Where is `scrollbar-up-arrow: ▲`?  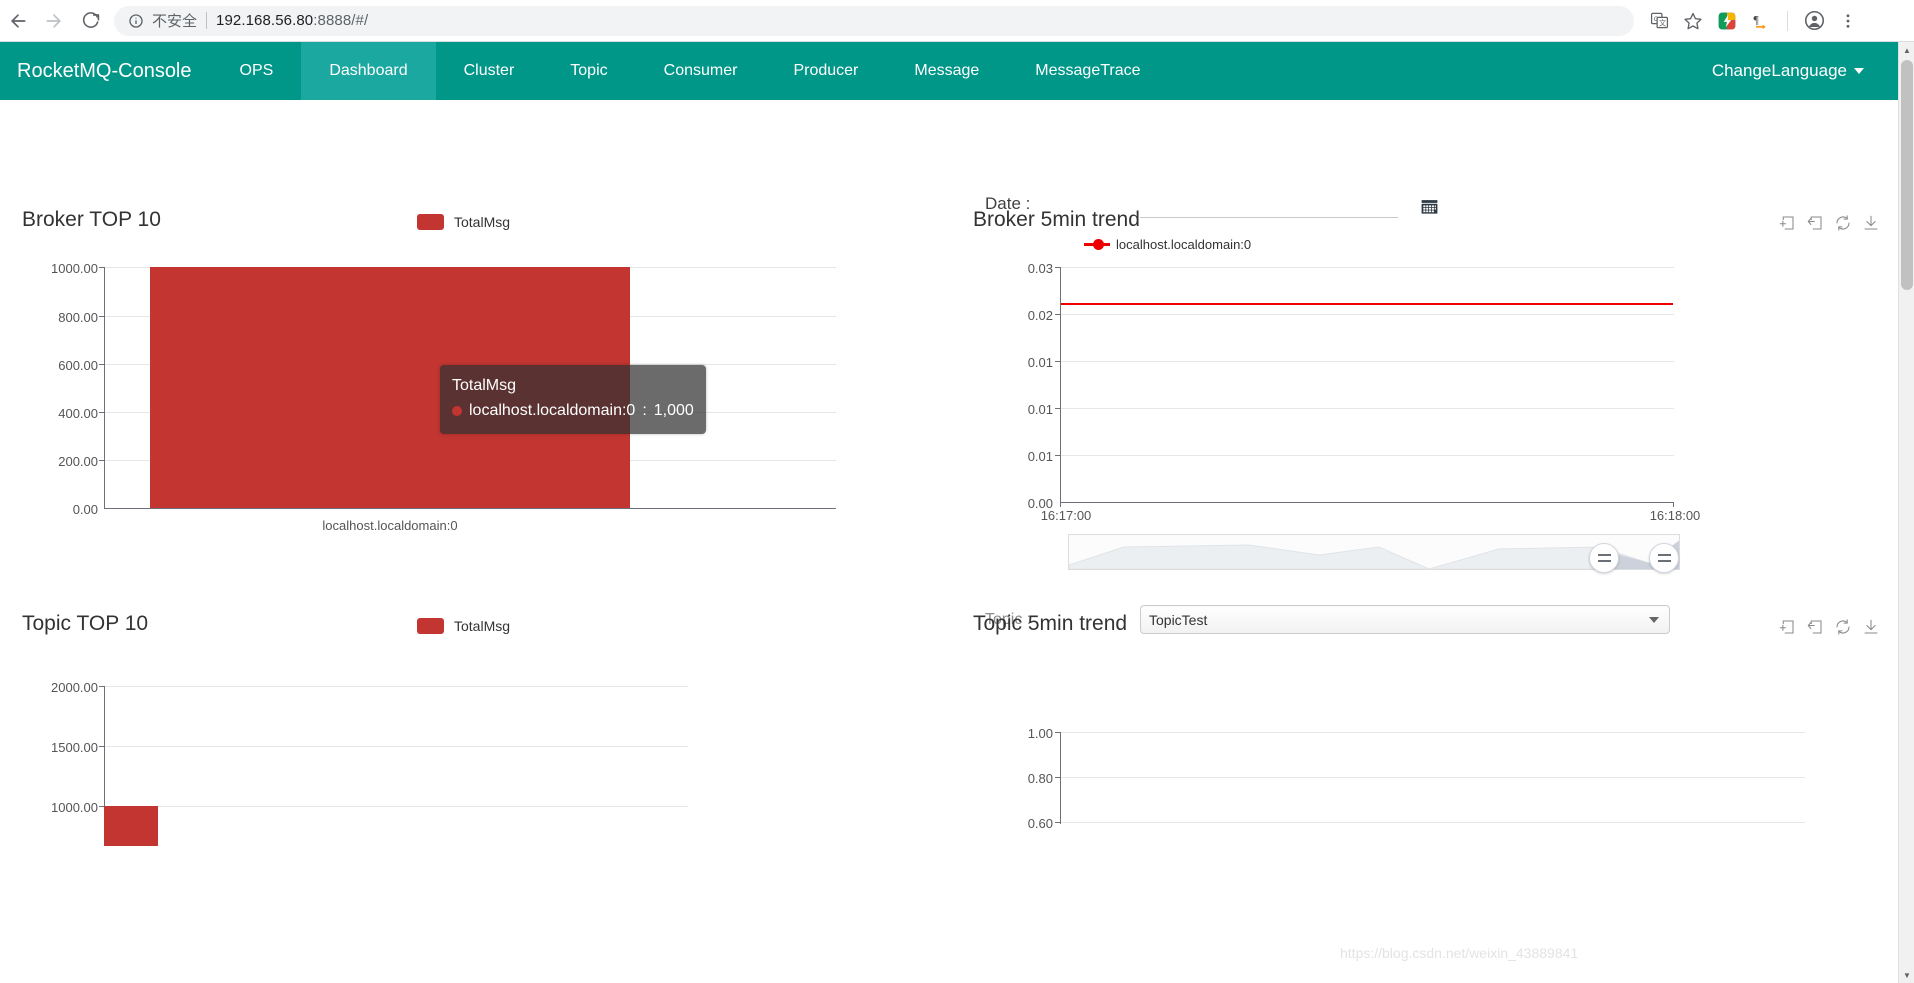
scrollbar-up-arrow: ▲ is located at coordinates (1906, 50).